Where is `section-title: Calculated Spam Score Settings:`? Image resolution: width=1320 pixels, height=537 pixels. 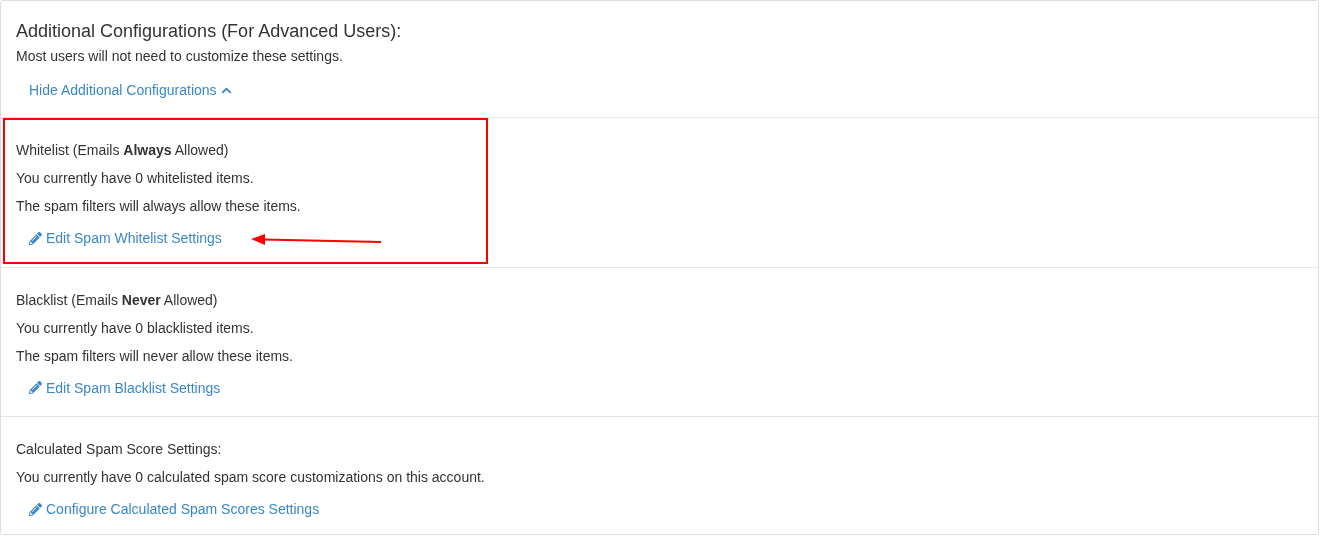
section-title: Calculated Spam Score Settings: is located at coordinates (119, 449).